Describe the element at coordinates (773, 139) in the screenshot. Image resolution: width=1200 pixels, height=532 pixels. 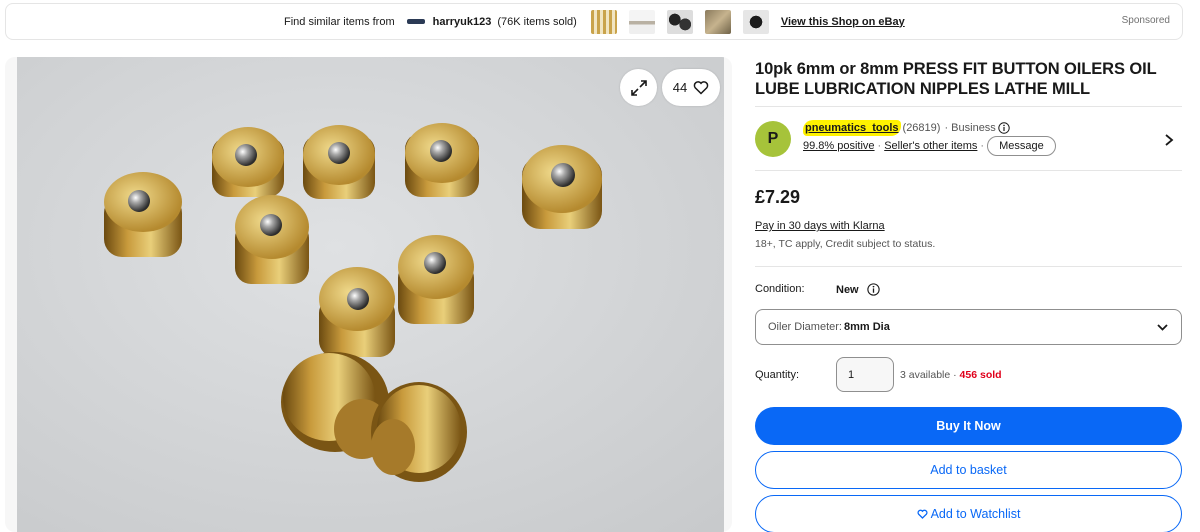
I see `seller-avatar: P` at that location.